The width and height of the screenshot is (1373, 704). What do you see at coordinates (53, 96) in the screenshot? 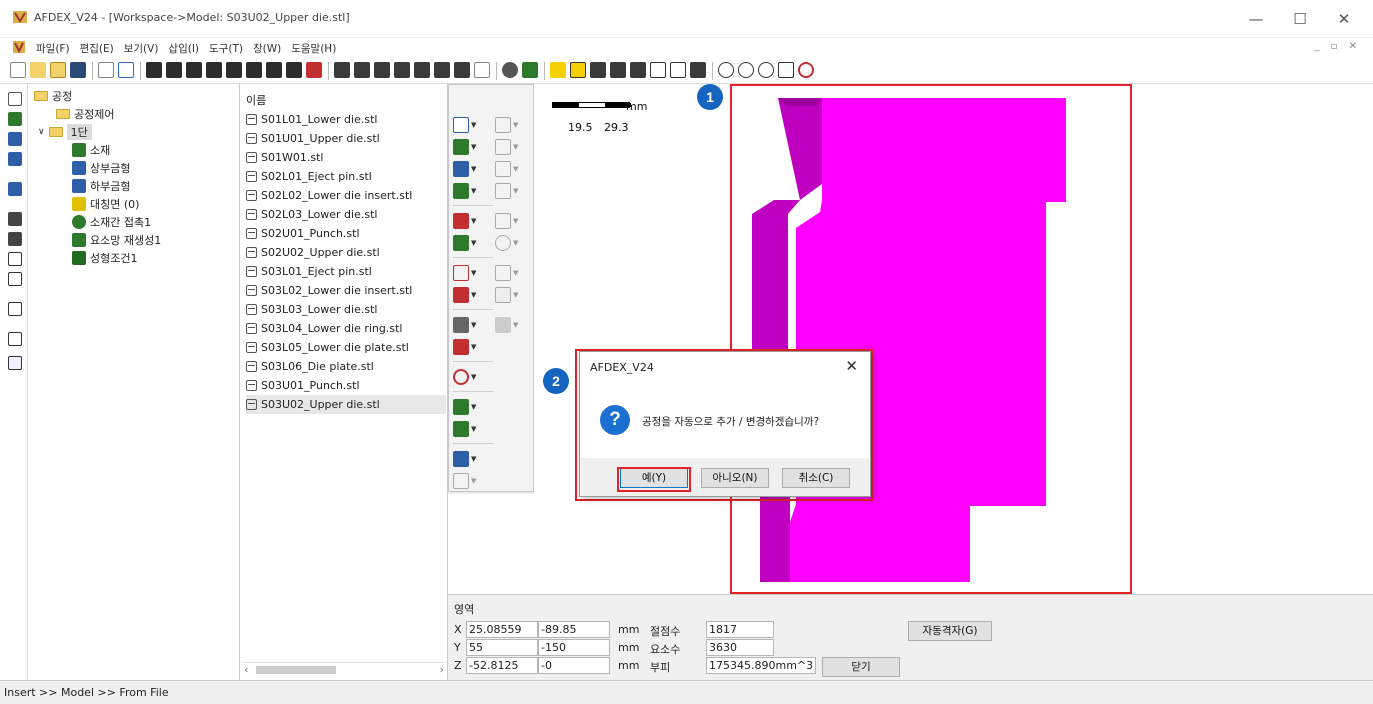
I see `tree-root: 공정` at bounding box center [53, 96].